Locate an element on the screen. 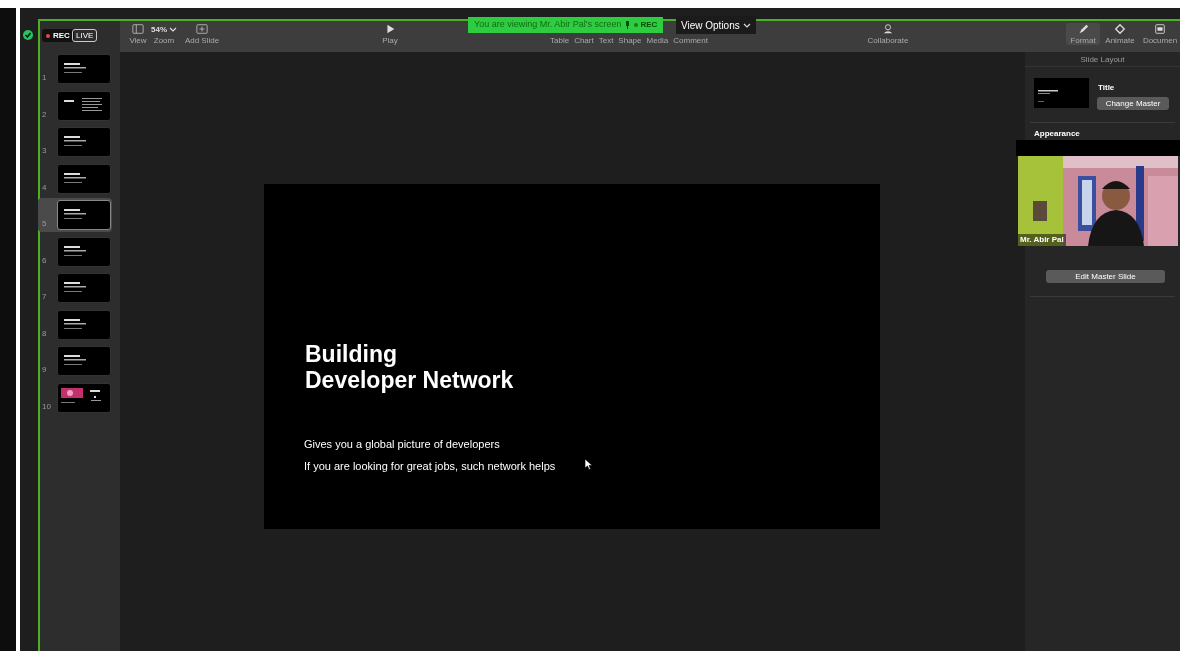  toolbar-button: Collaborate is located at coordinates (888, 34).